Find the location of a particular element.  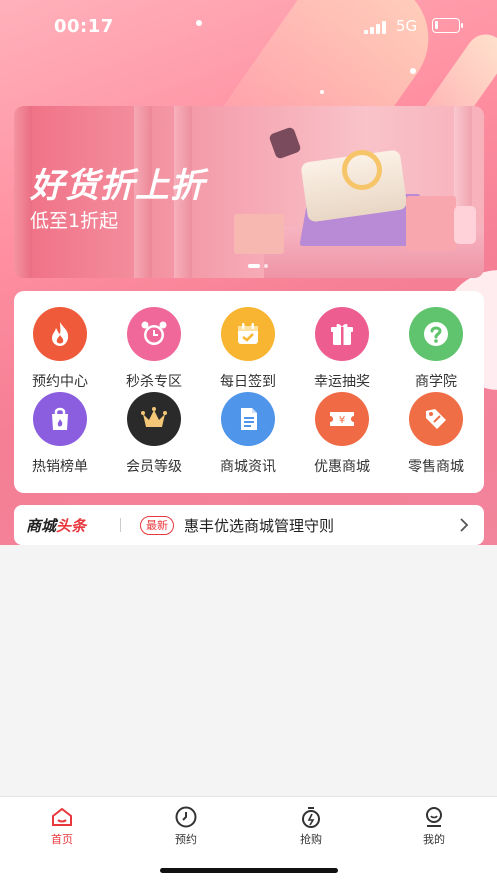

menu-item-label: 会员等级 is located at coordinates (154, 467).